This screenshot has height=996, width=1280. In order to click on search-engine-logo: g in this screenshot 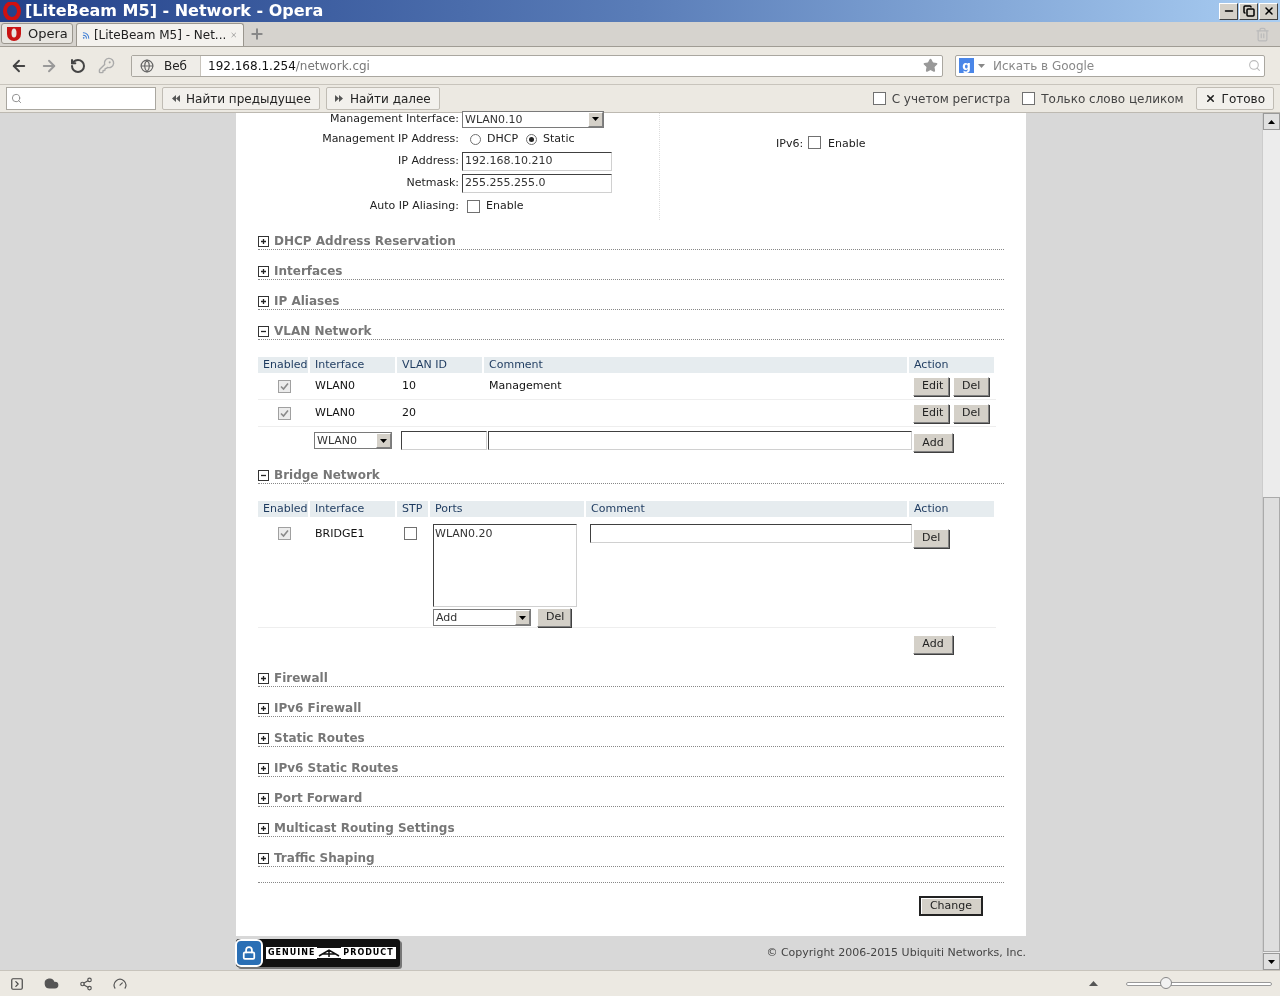, I will do `click(966, 65)`.